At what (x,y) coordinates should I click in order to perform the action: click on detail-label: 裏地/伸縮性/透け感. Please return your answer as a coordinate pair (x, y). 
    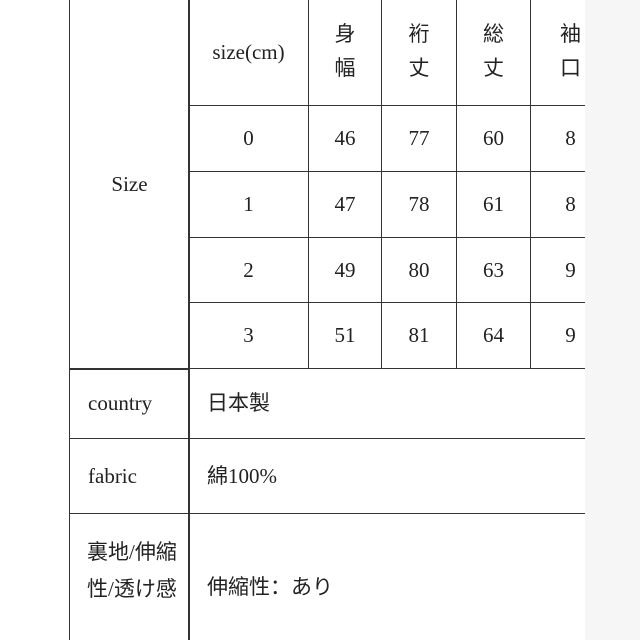
    Looking at the image, I should click on (129, 576).